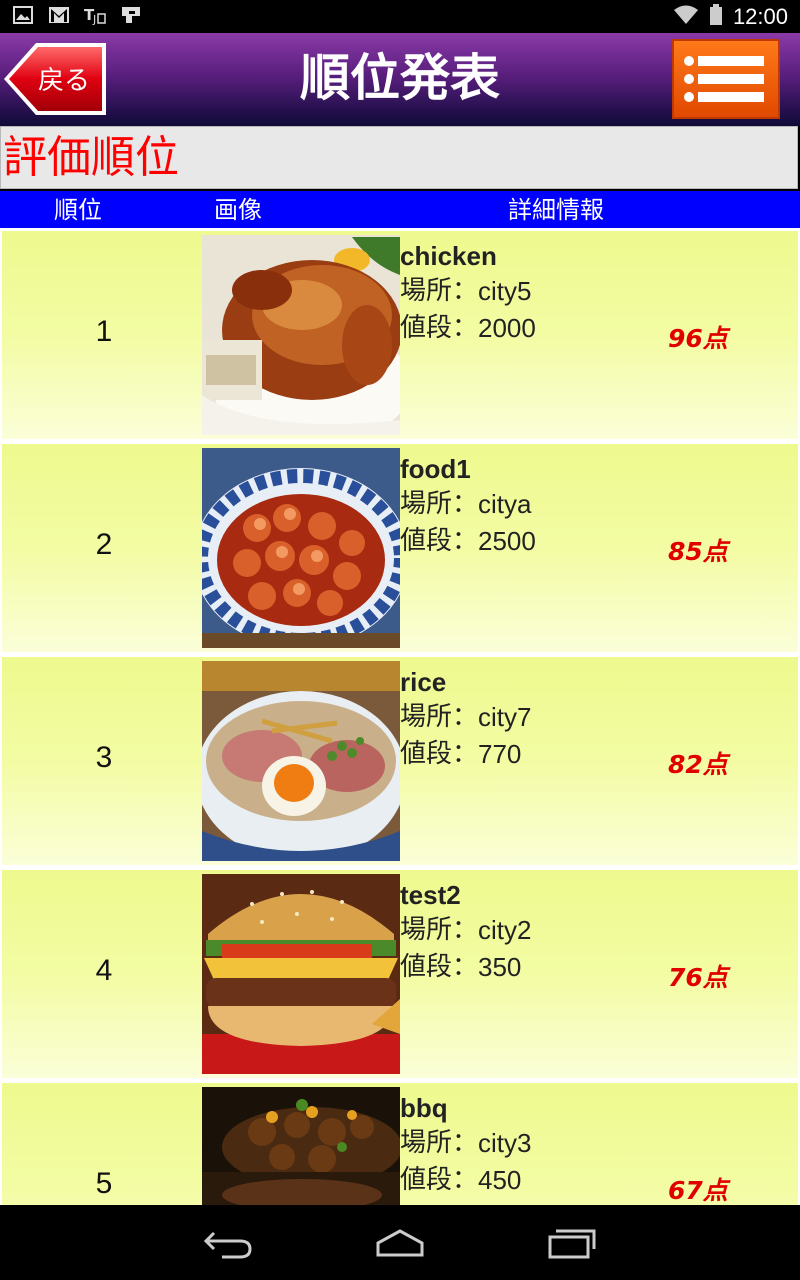  What do you see at coordinates (698, 764) in the screenshot?
I see `item-score: 82点` at bounding box center [698, 764].